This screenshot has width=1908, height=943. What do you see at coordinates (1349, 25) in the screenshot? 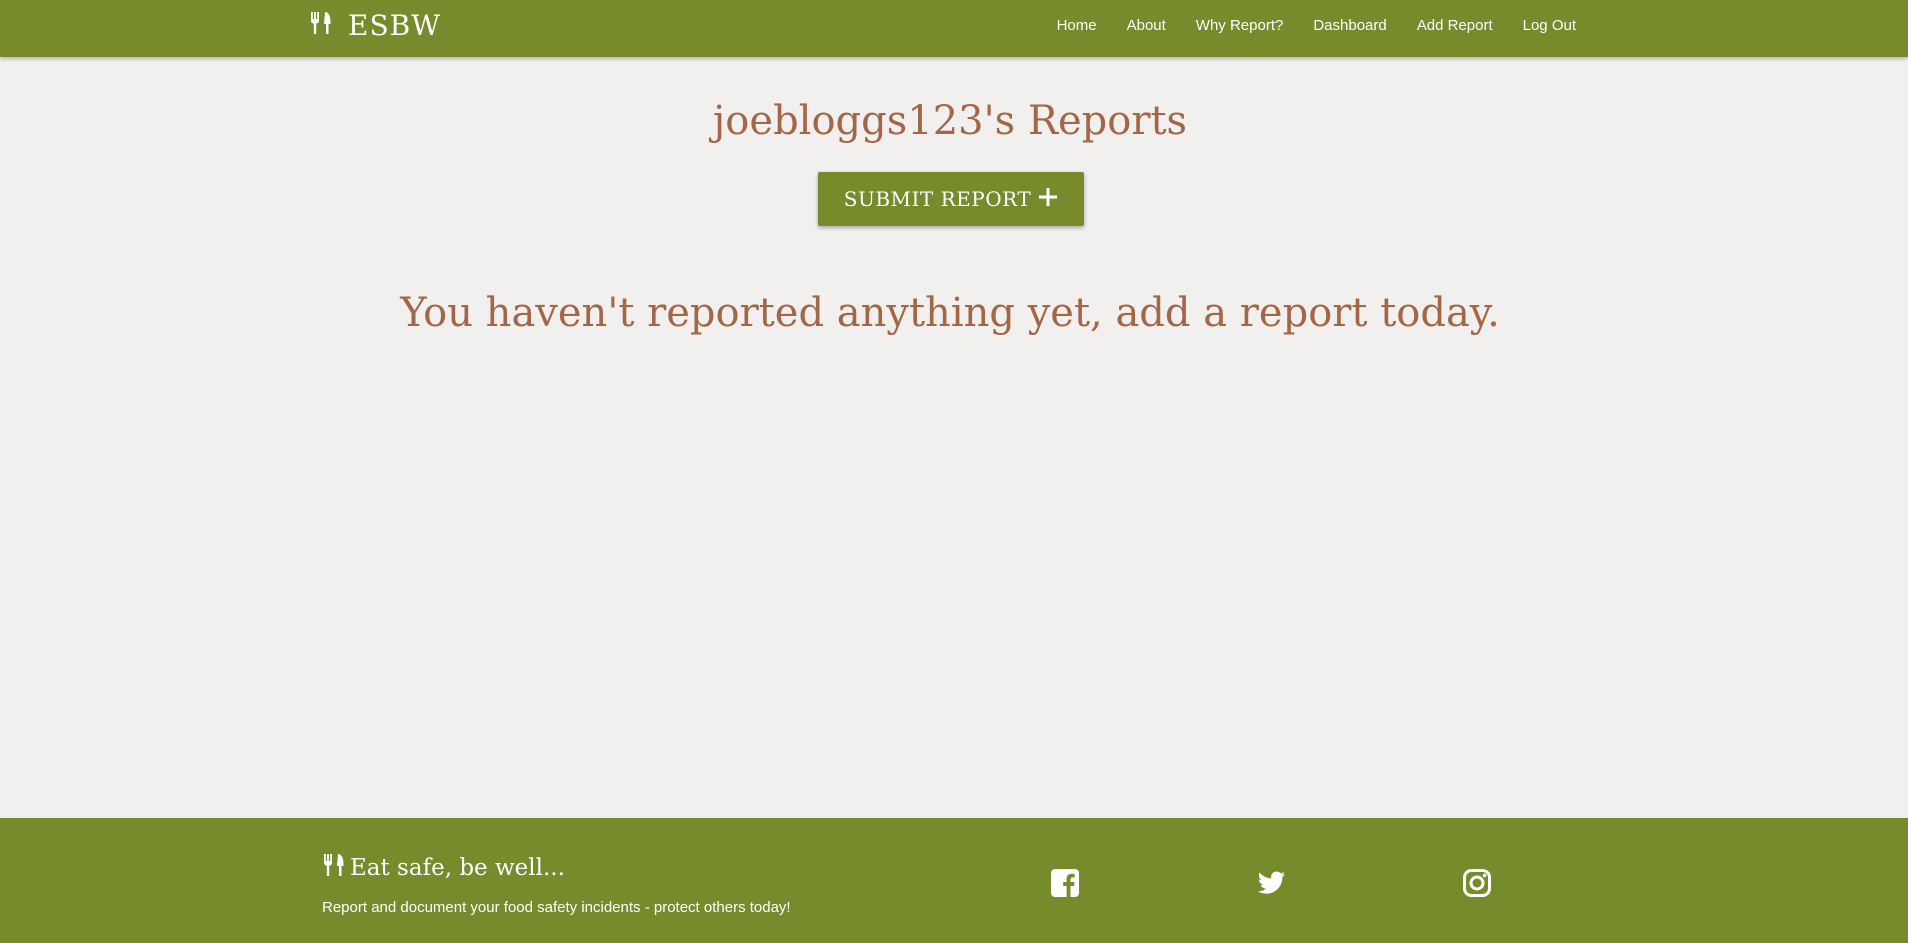
I see `nav-dashboard: Dashboard` at bounding box center [1349, 25].